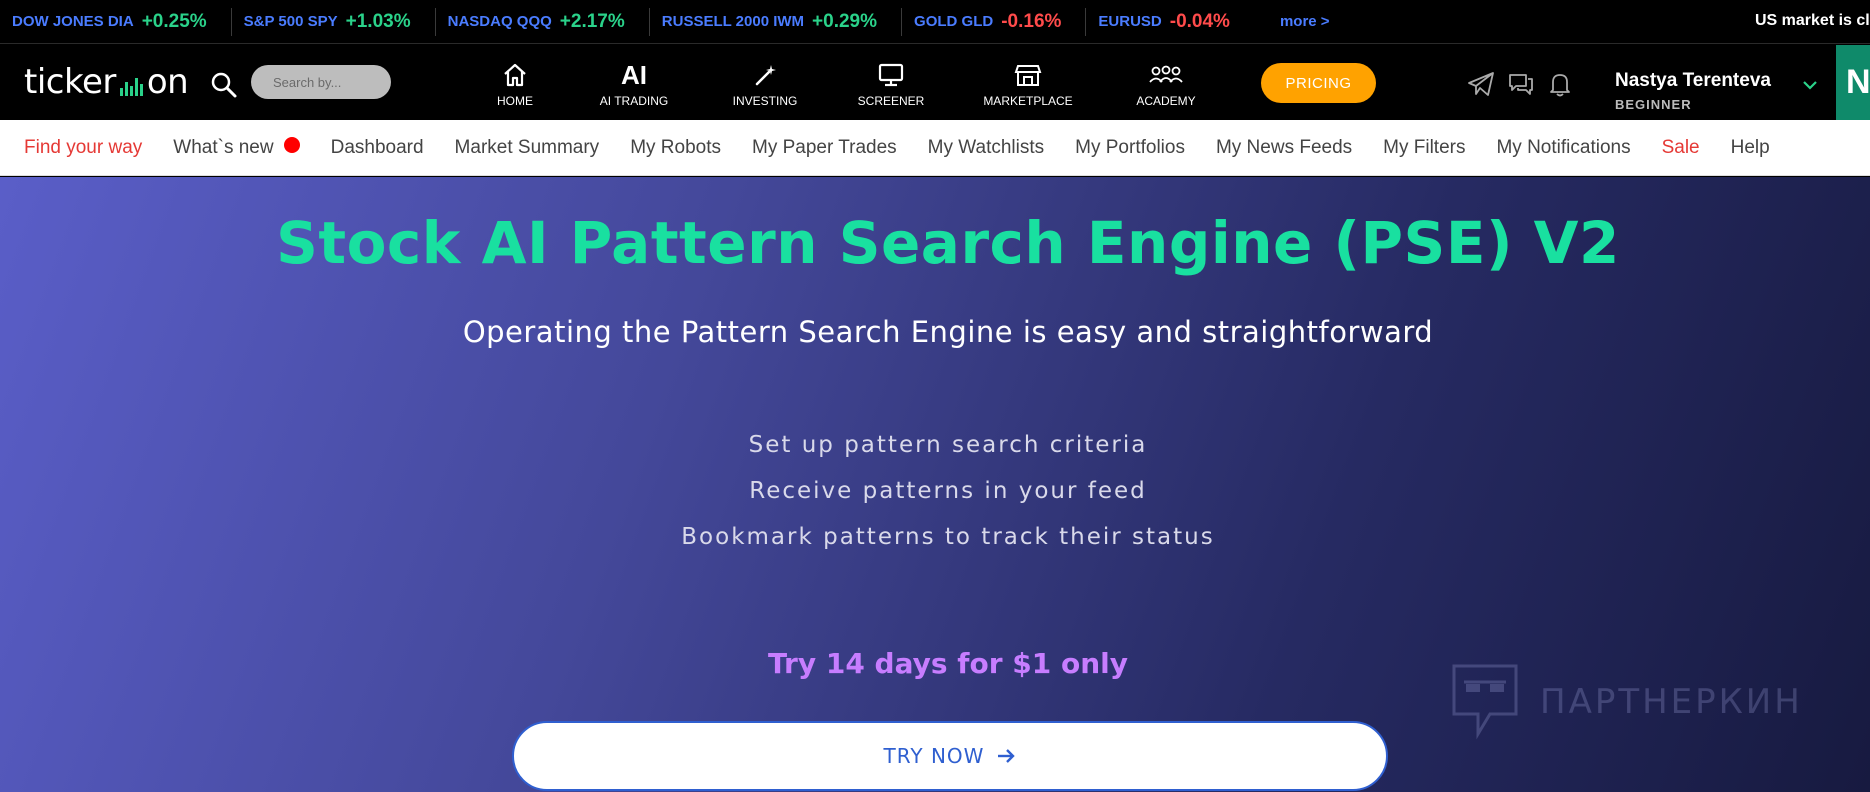  I want to click on nav-screener: SCREENER, so click(891, 84).